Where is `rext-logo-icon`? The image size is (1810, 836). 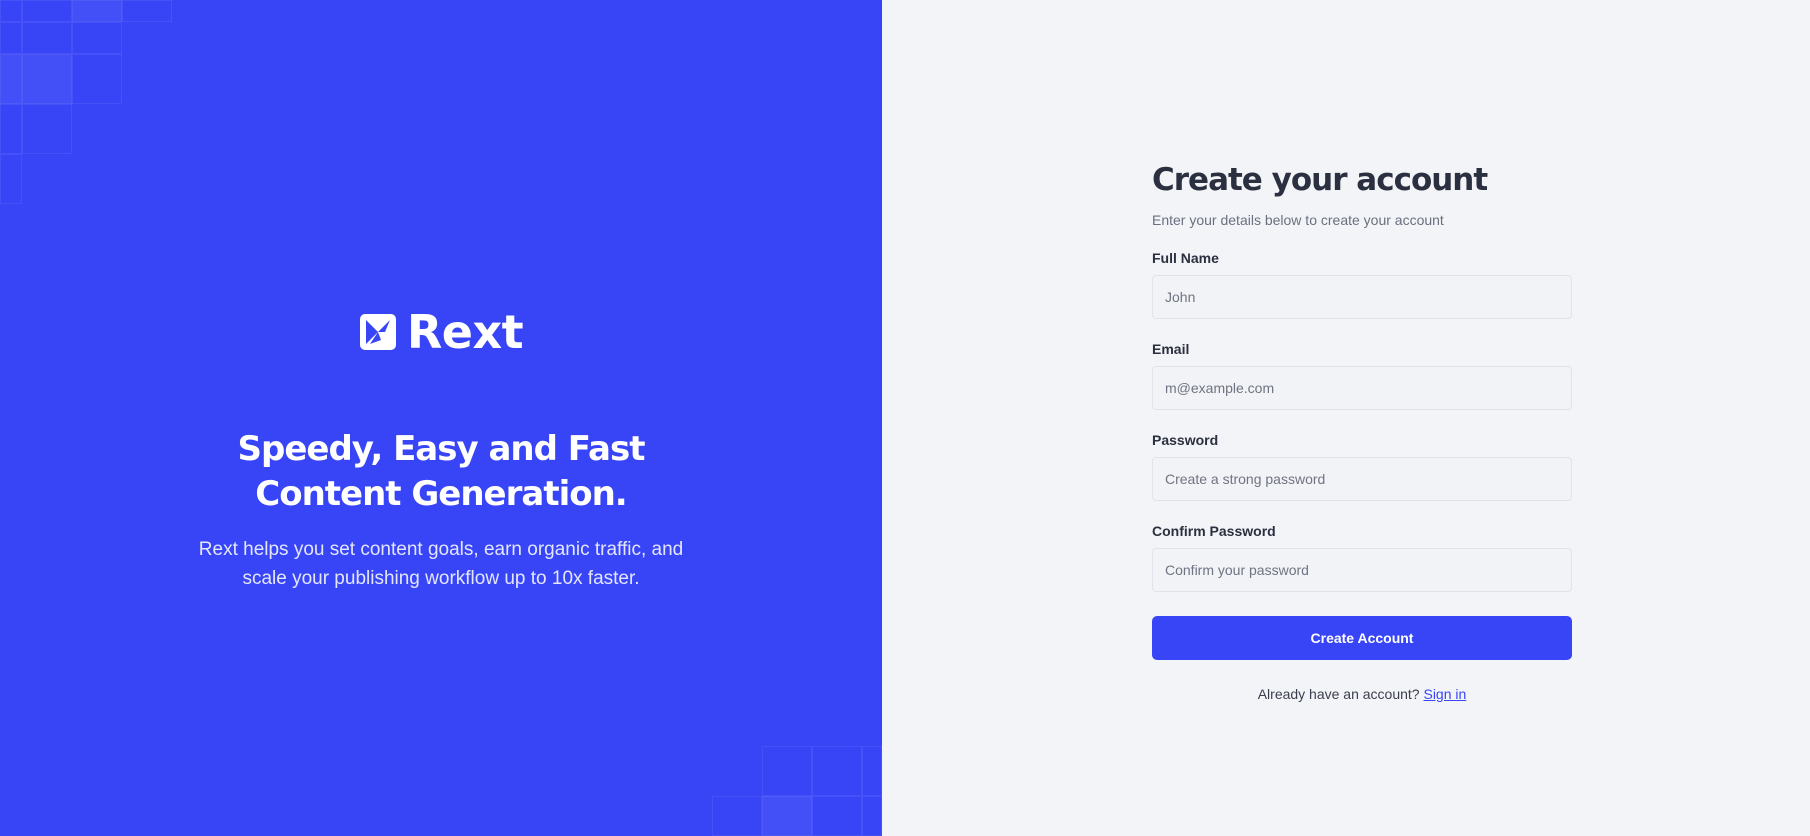
rext-logo-icon is located at coordinates (377, 332).